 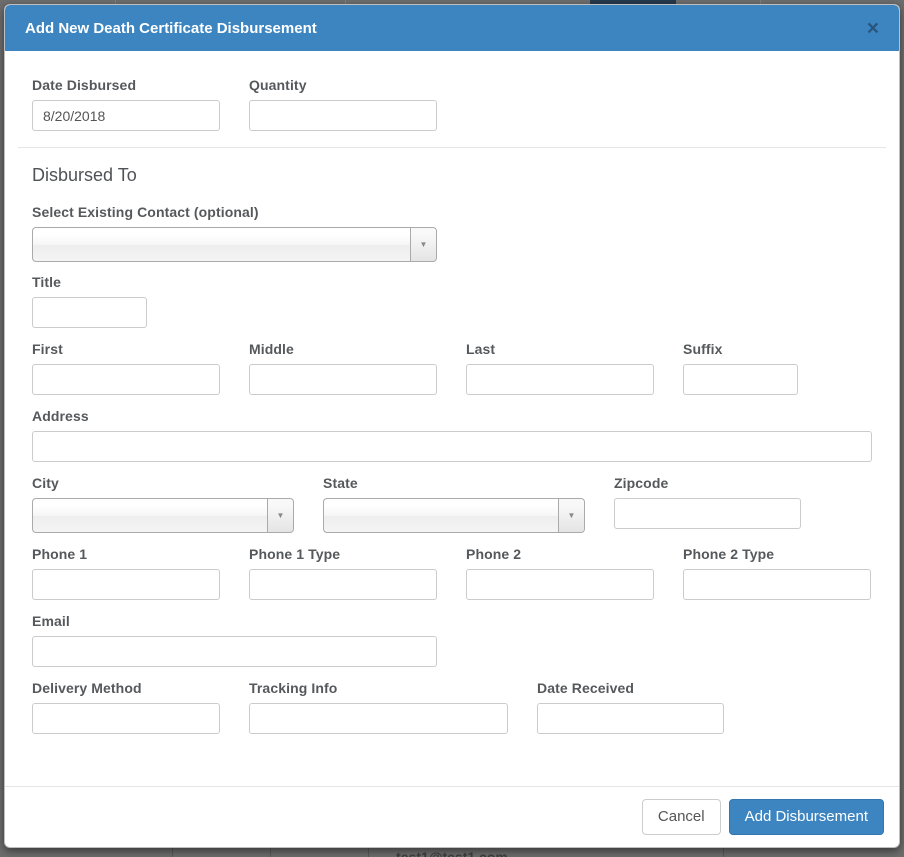 I want to click on phone1-input, so click(x=126, y=584).